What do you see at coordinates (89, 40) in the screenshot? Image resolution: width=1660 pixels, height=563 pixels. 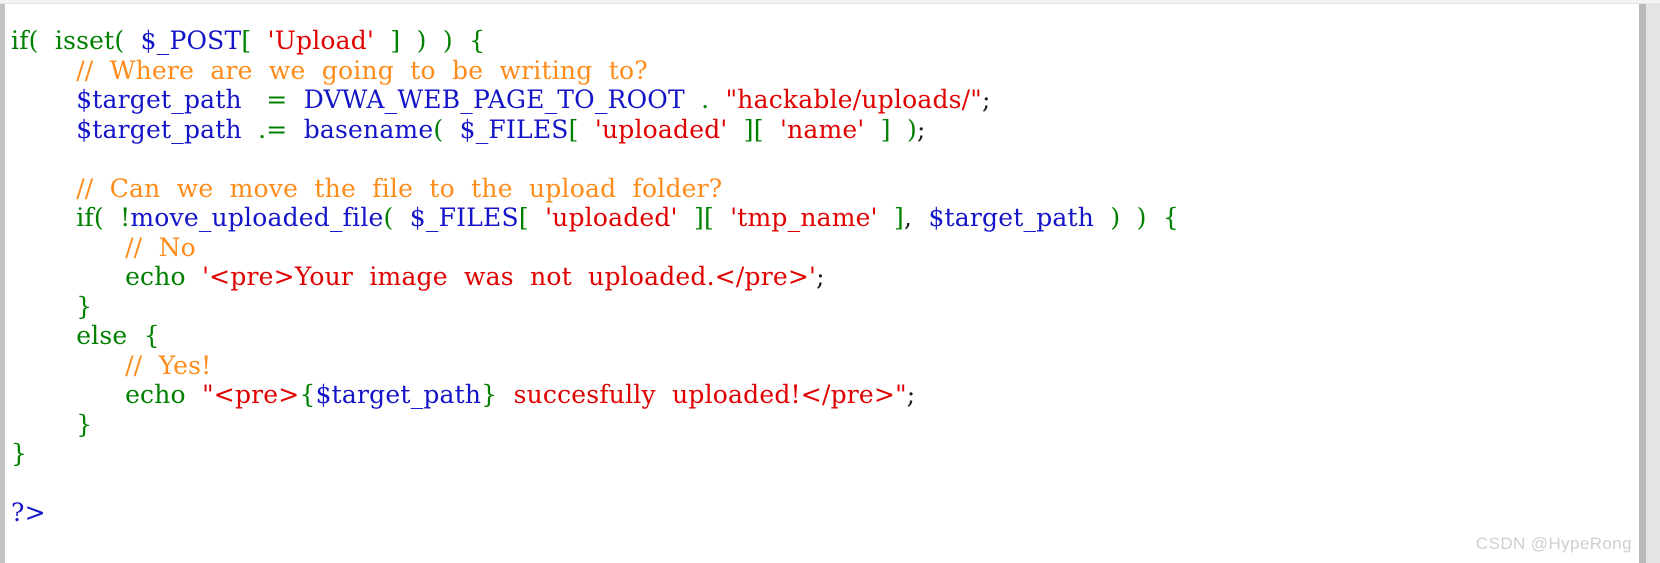 I see `code-token-key: isset(` at bounding box center [89, 40].